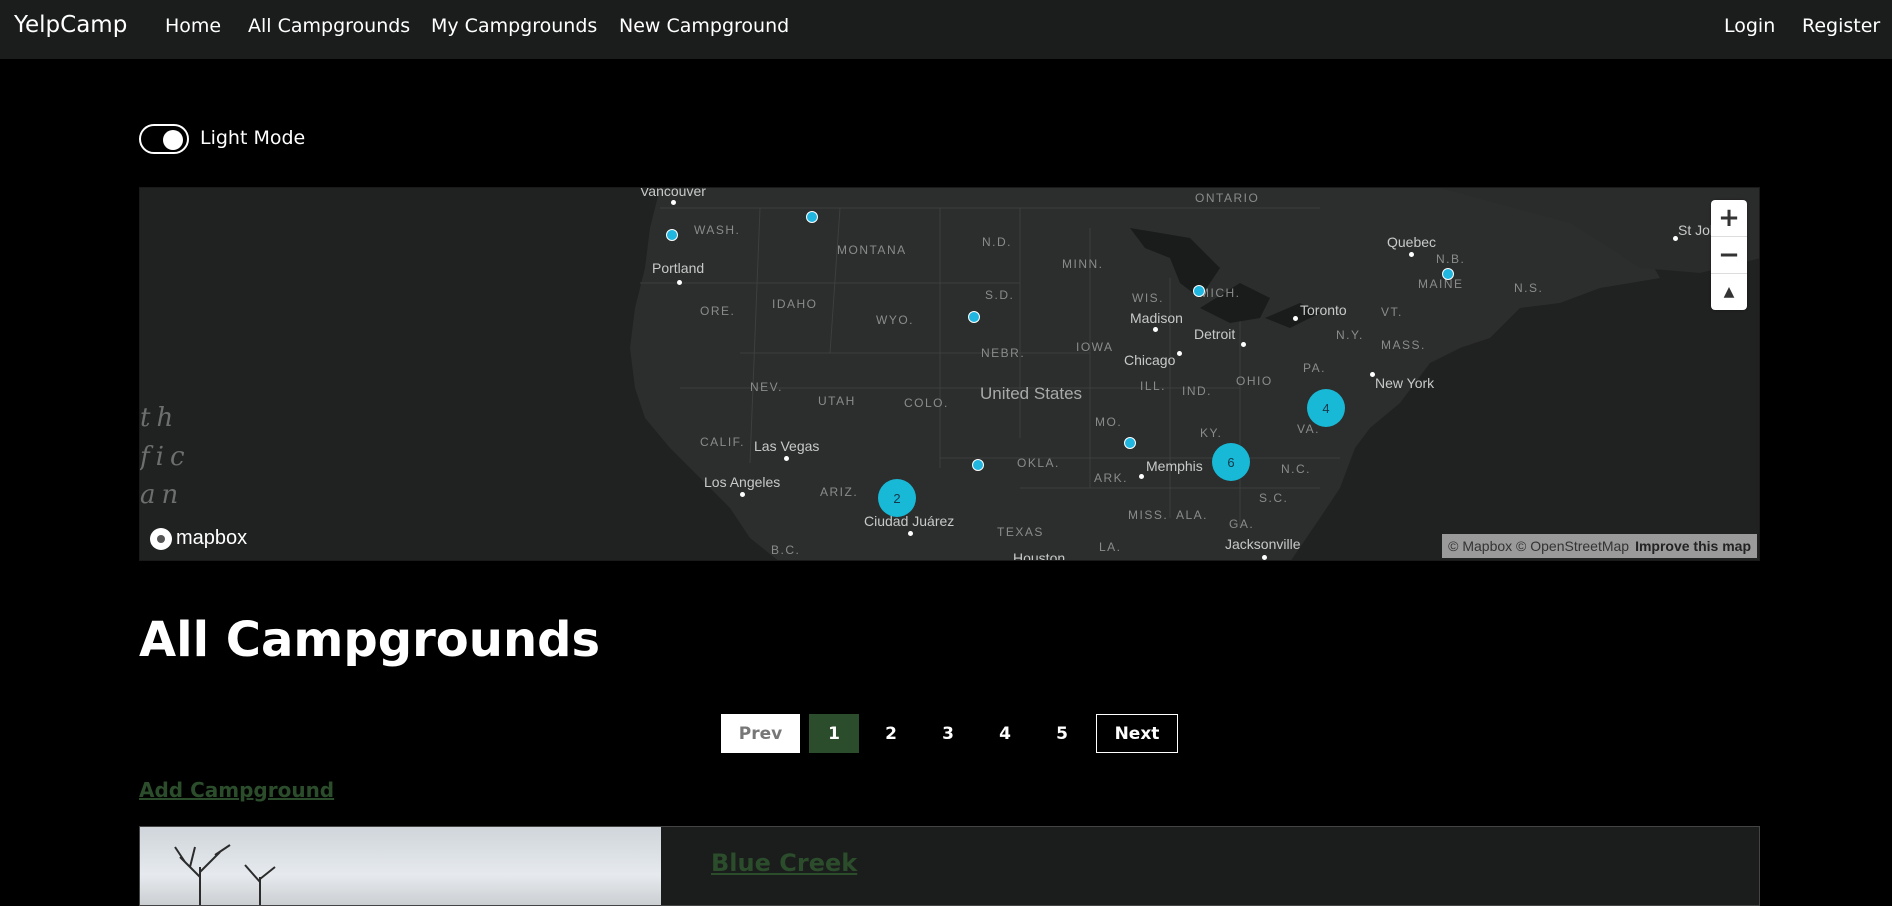  Describe the element at coordinates (717, 230) in the screenshot. I see `state-label: WASH.` at that location.